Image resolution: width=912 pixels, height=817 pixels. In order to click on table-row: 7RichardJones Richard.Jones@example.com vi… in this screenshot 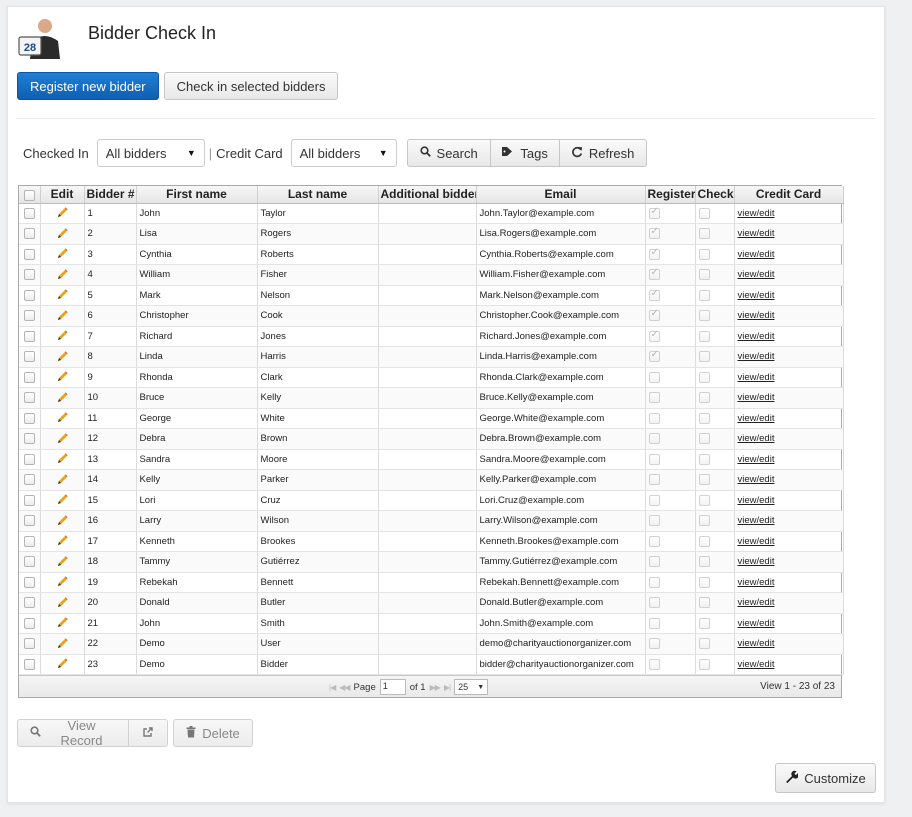, I will do `click(431, 336)`.